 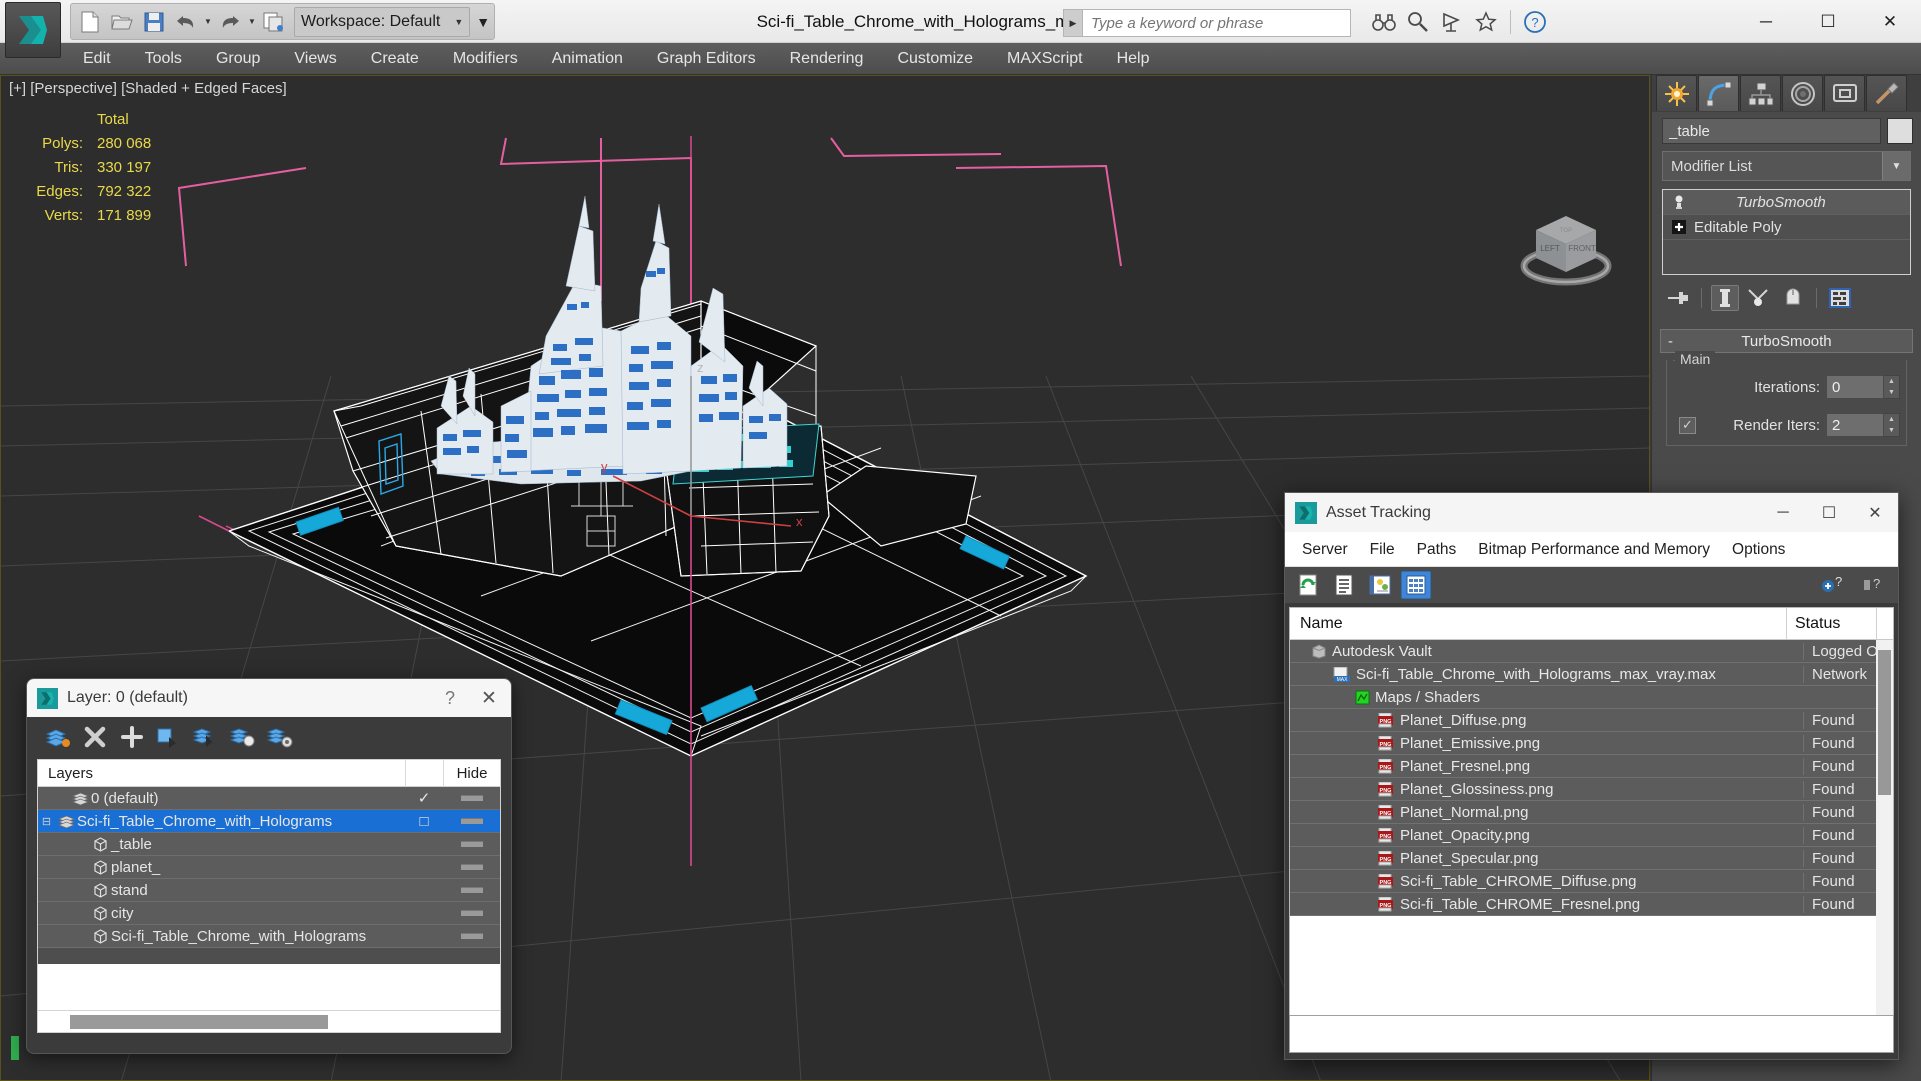 I want to click on menu-item-graph-editors: Graph Editors, so click(x=706, y=59).